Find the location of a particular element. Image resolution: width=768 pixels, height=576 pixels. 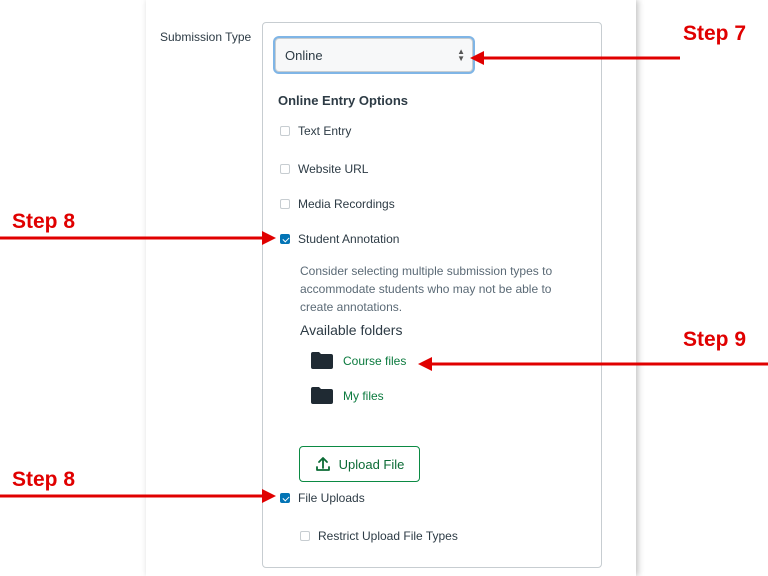

step7-arrow is located at coordinates (575, 58).